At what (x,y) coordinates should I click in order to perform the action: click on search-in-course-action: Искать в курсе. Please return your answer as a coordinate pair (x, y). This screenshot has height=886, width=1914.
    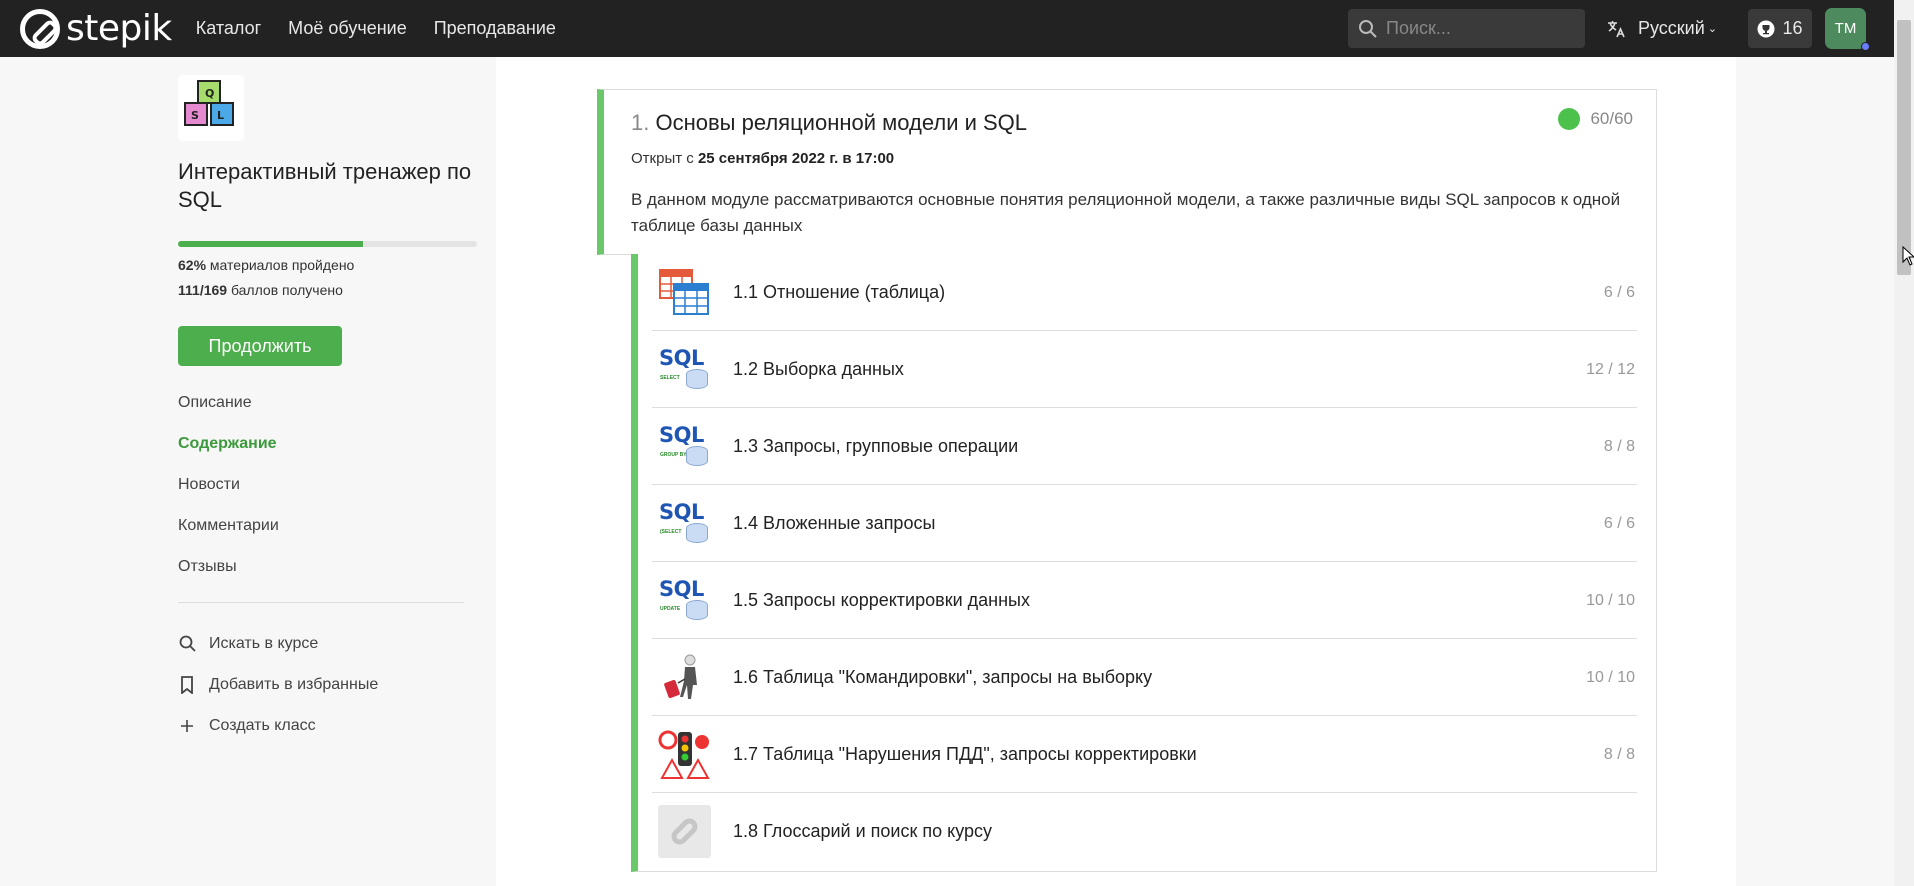
    Looking at the image, I should click on (278, 643).